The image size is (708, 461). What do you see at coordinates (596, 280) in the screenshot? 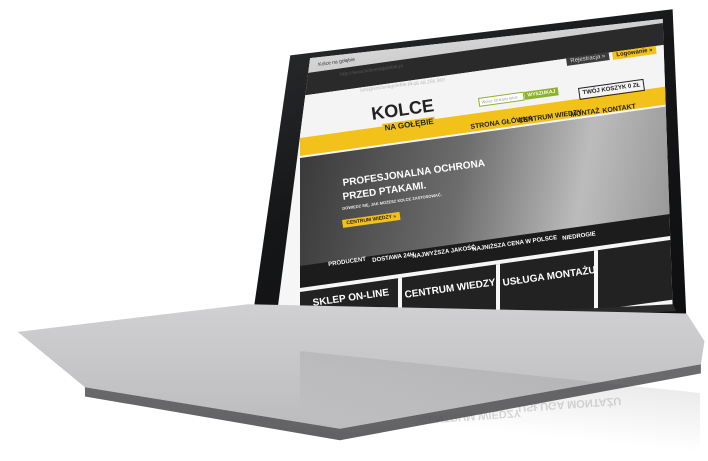
I see `tile-divider` at bounding box center [596, 280].